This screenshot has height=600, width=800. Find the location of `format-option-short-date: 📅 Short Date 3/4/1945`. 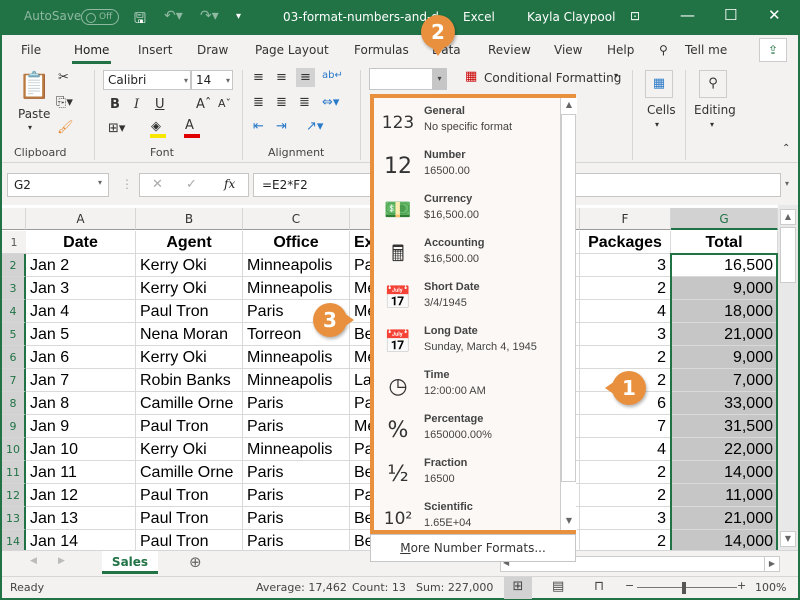

format-option-short-date: 📅 Short Date 3/4/1945 is located at coordinates (466, 298).